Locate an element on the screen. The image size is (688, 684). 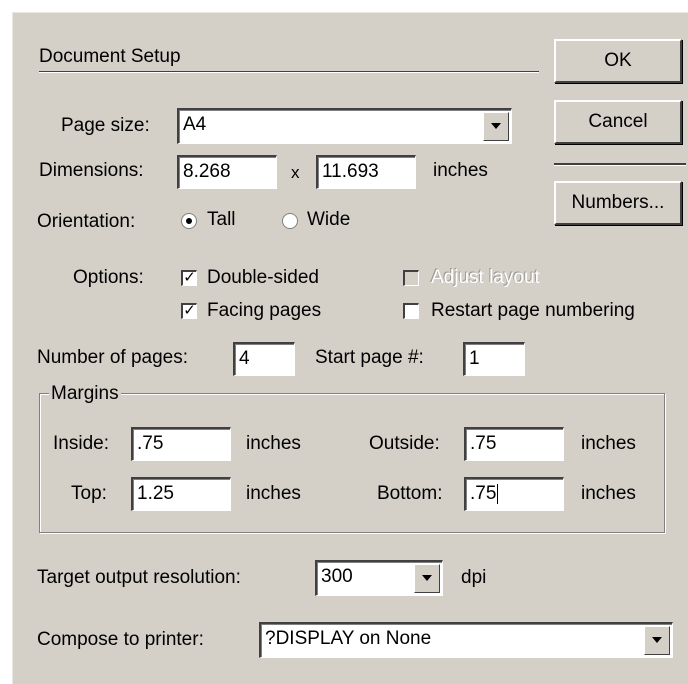
dialog-title: Document Setup is located at coordinates (110, 56).